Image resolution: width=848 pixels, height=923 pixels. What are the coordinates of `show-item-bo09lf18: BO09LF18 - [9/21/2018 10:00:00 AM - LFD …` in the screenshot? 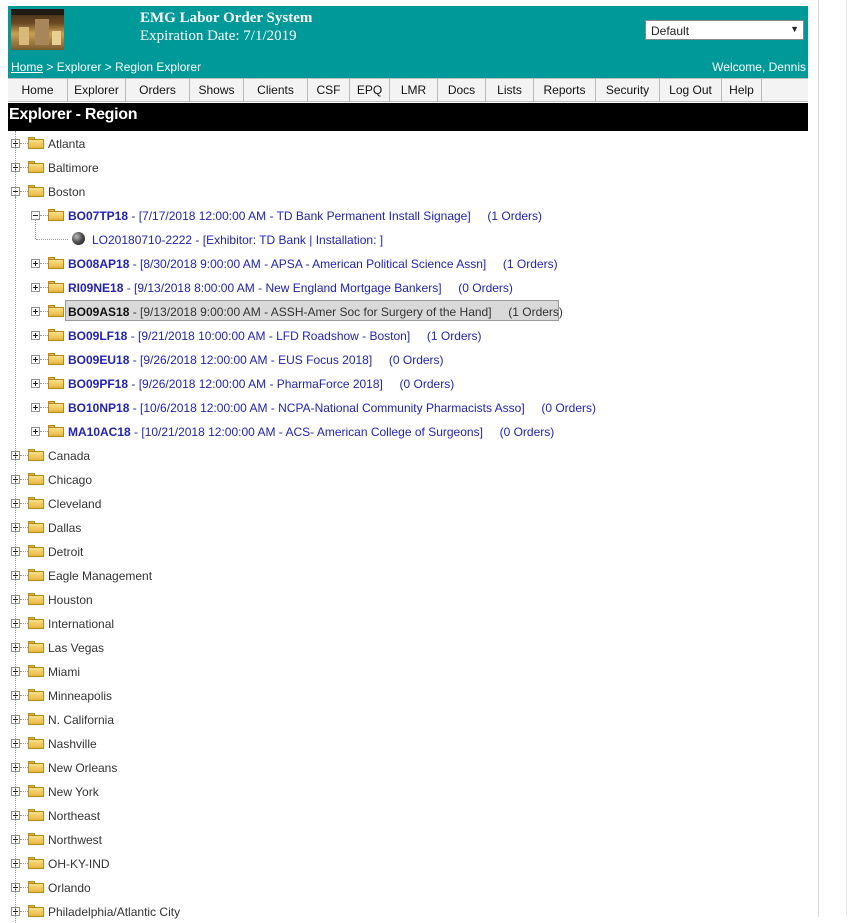 It's located at (275, 336).